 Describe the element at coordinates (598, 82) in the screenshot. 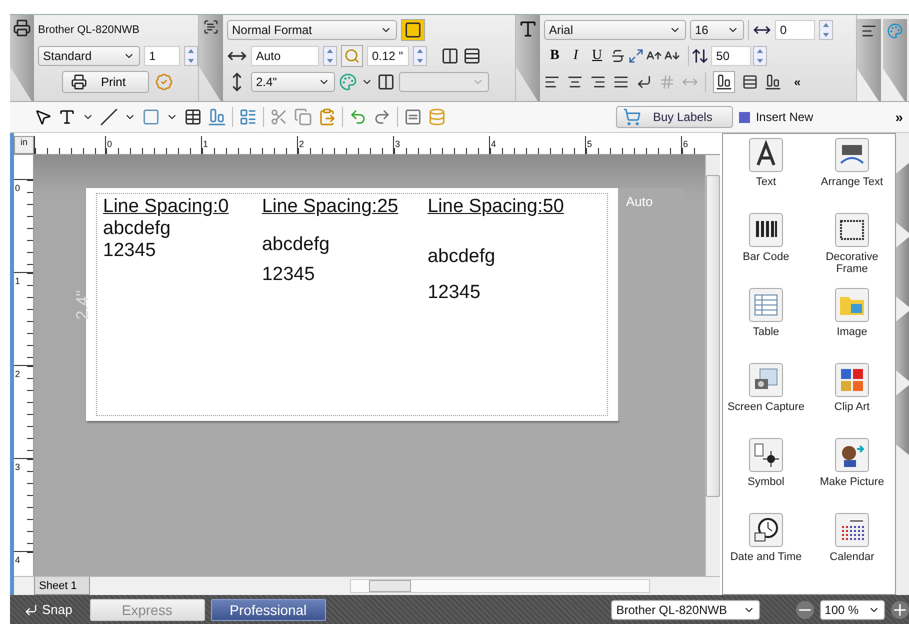

I see `align-right-icon` at that location.